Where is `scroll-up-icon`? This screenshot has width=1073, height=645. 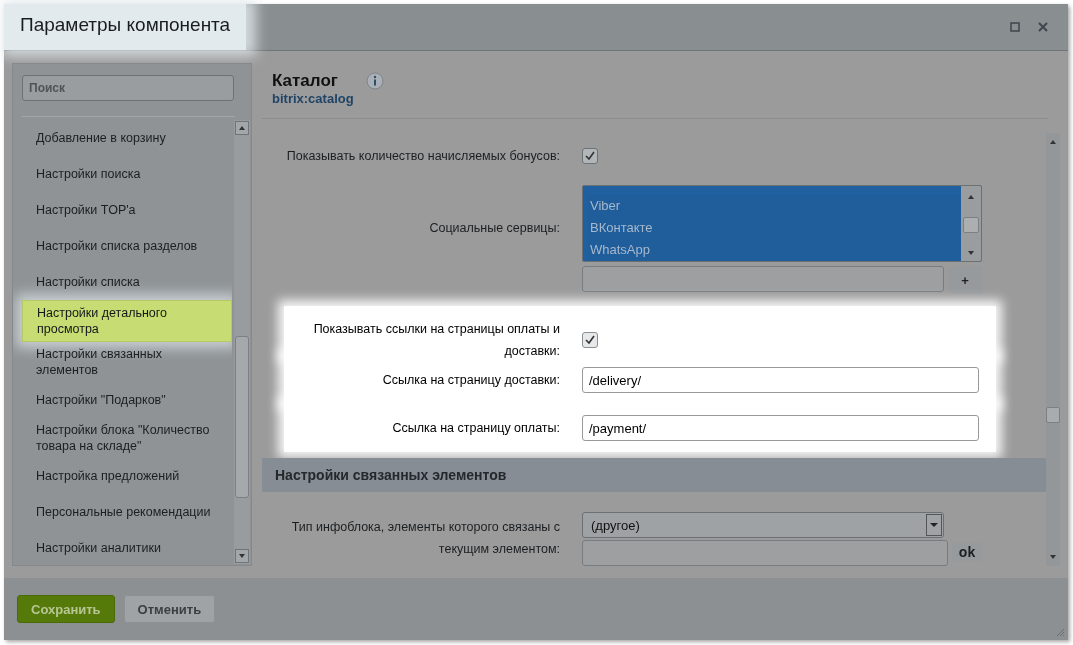 scroll-up-icon is located at coordinates (242, 128).